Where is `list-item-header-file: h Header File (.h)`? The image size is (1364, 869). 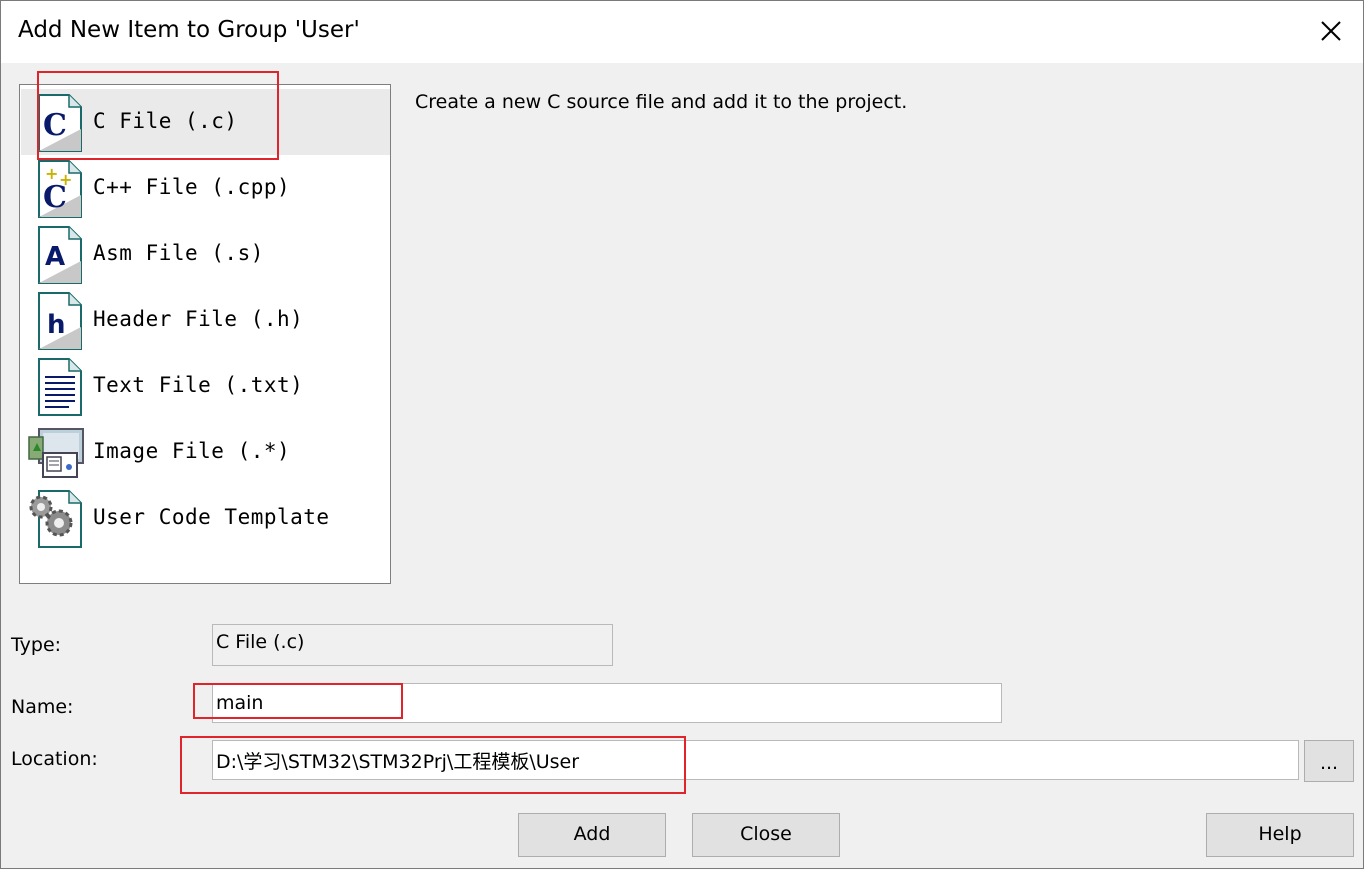 list-item-header-file: h Header File (.h) is located at coordinates (205, 320).